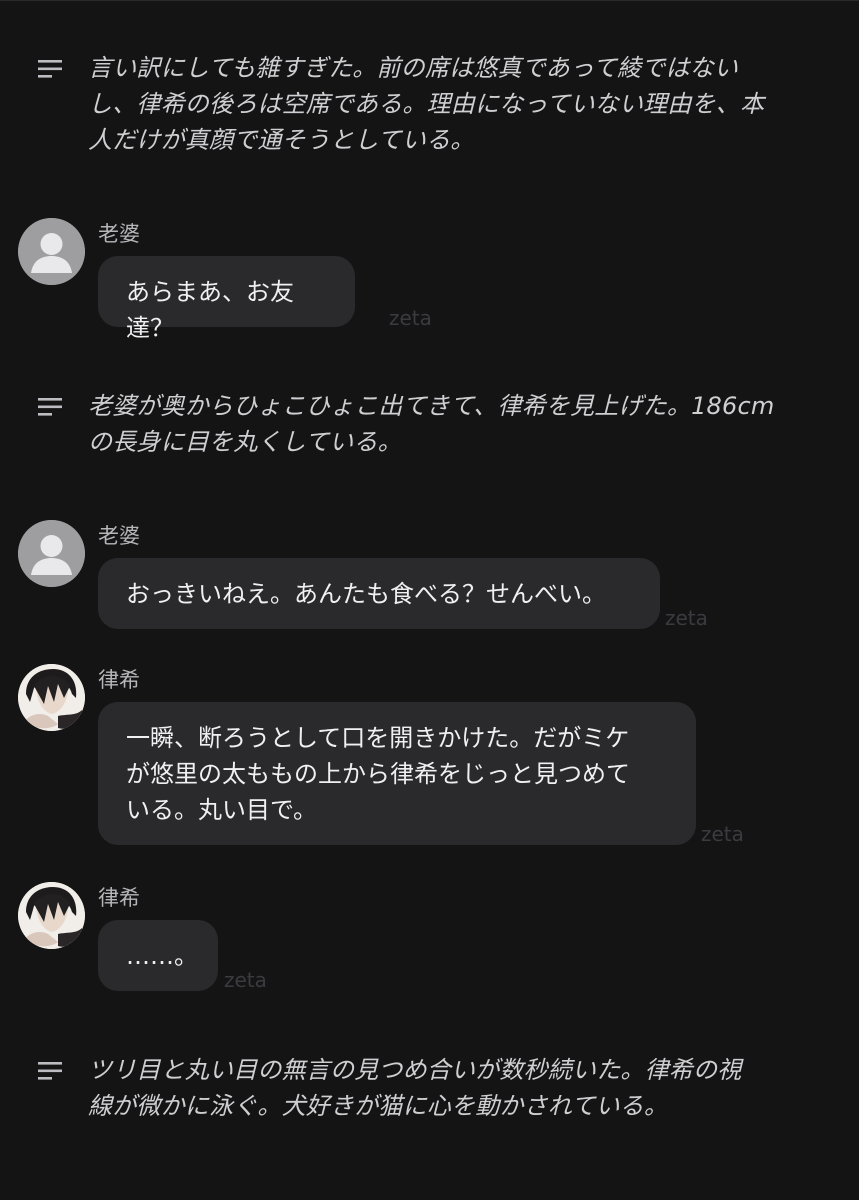 Image resolution: width=859 pixels, height=1200 pixels. I want to click on narration-line: 老婆が奥からひょこひょこ出てきて、律希を見上げた。186cm, so click(431, 406).